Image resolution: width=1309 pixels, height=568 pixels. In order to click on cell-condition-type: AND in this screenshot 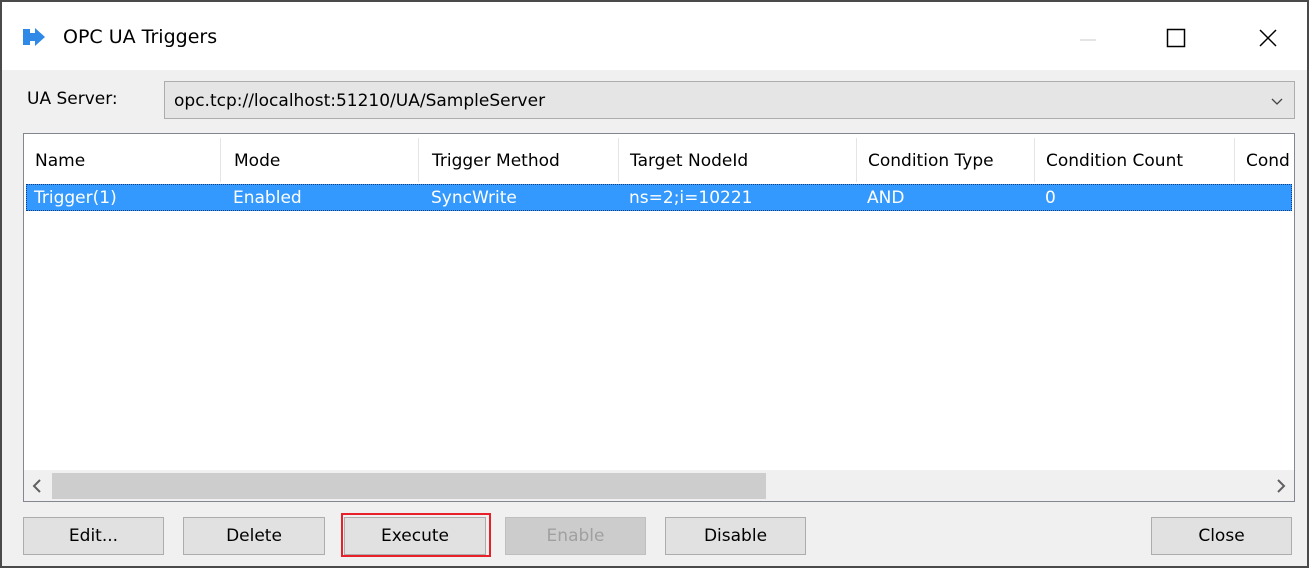, I will do `click(886, 198)`.